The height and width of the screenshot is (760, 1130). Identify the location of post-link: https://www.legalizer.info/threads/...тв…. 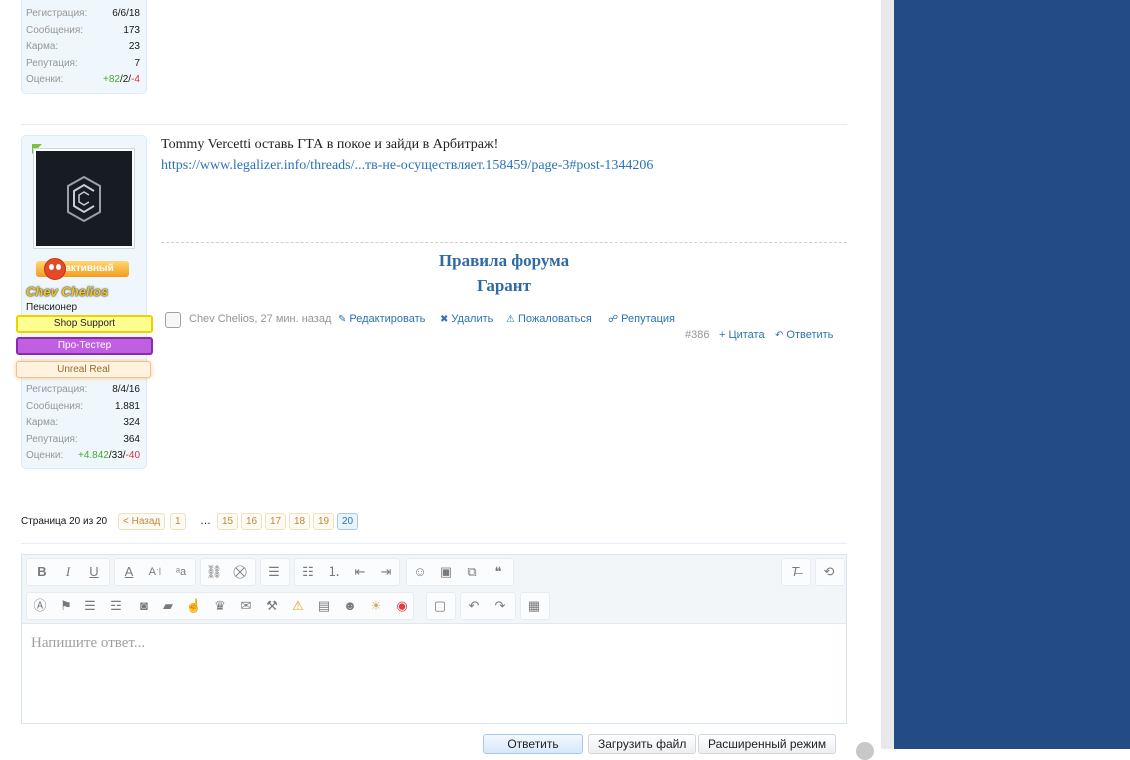
(407, 166).